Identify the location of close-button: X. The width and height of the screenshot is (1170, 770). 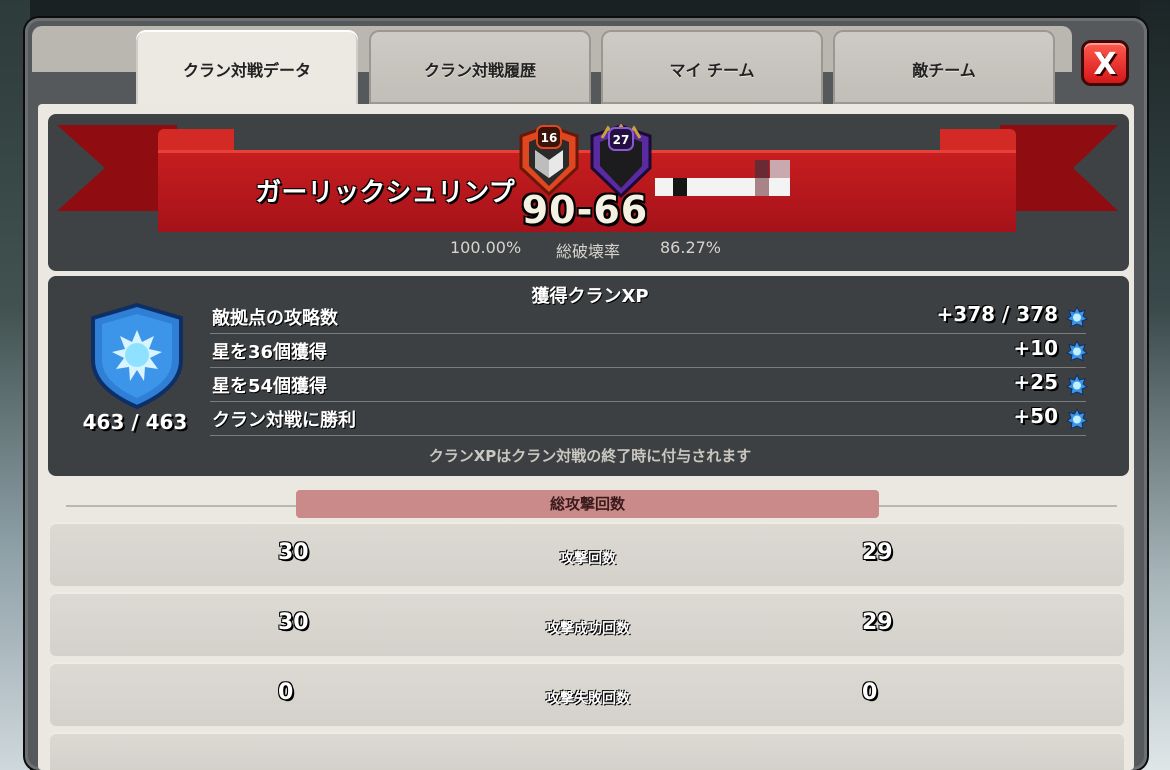
(1105, 63).